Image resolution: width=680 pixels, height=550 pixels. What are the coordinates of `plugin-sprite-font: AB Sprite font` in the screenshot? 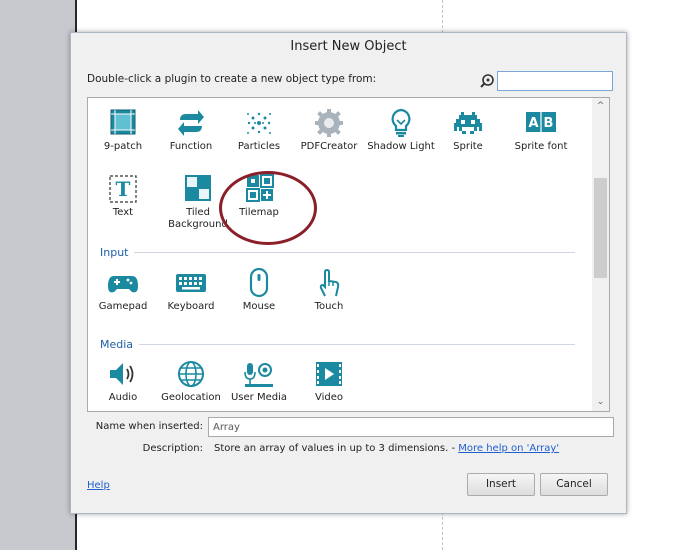 It's located at (541, 130).